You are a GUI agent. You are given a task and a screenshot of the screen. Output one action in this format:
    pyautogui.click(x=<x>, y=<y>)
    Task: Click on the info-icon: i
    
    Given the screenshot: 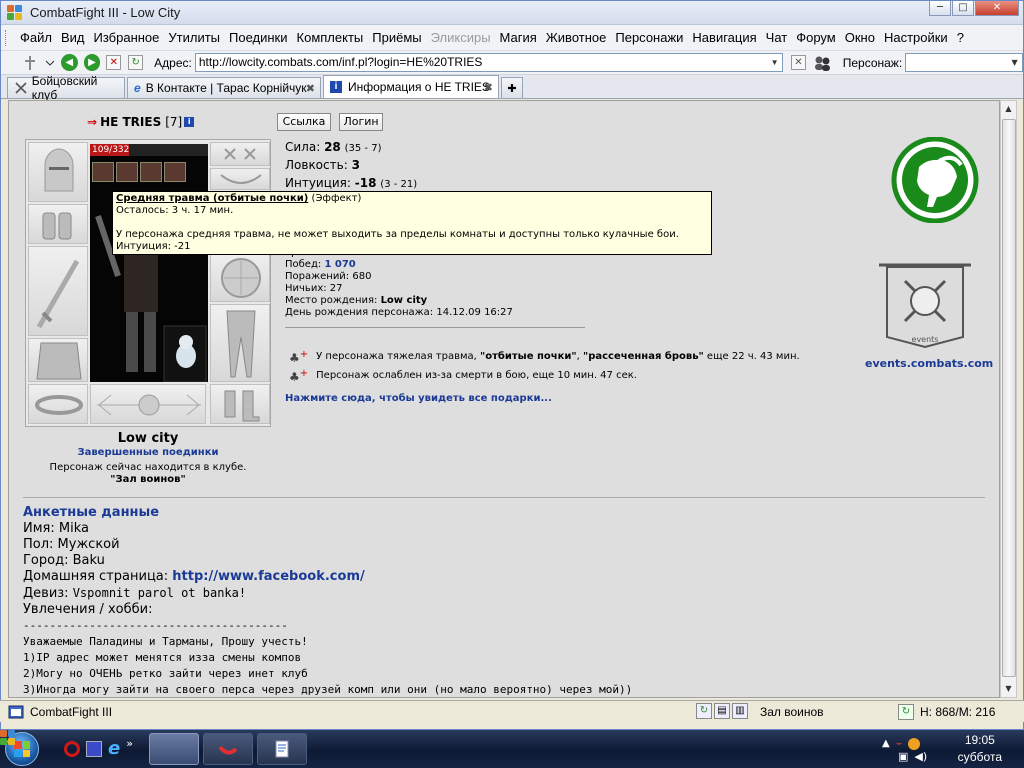 What is the action you would take?
    pyautogui.click(x=189, y=122)
    